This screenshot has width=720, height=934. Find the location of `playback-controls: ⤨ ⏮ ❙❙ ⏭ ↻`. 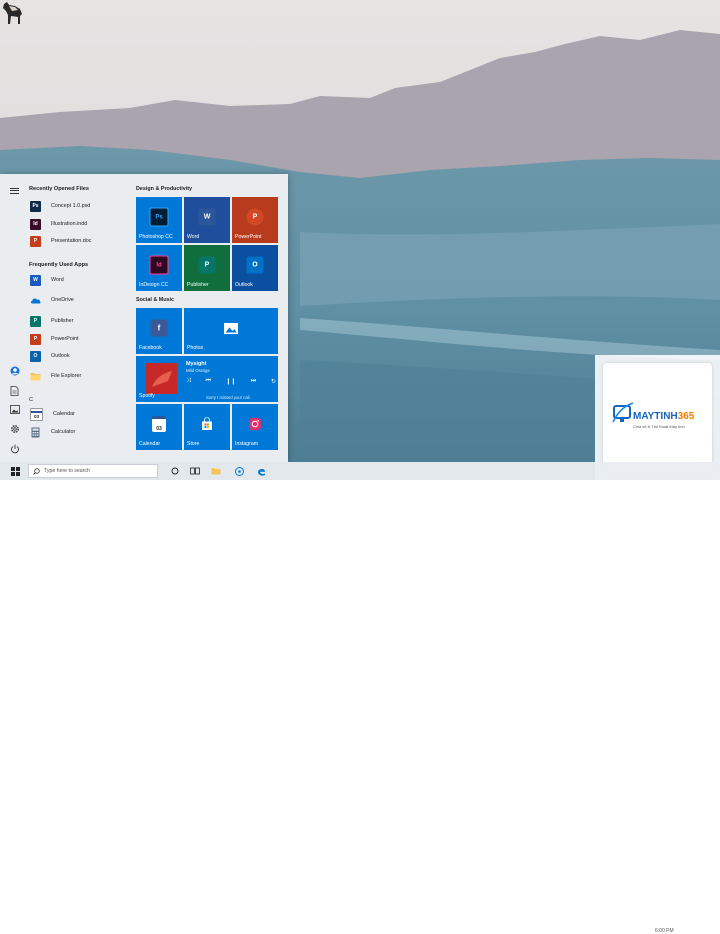

playback-controls: ⤨ ⏮ ❙❙ ⏭ ↻ is located at coordinates (231, 381).